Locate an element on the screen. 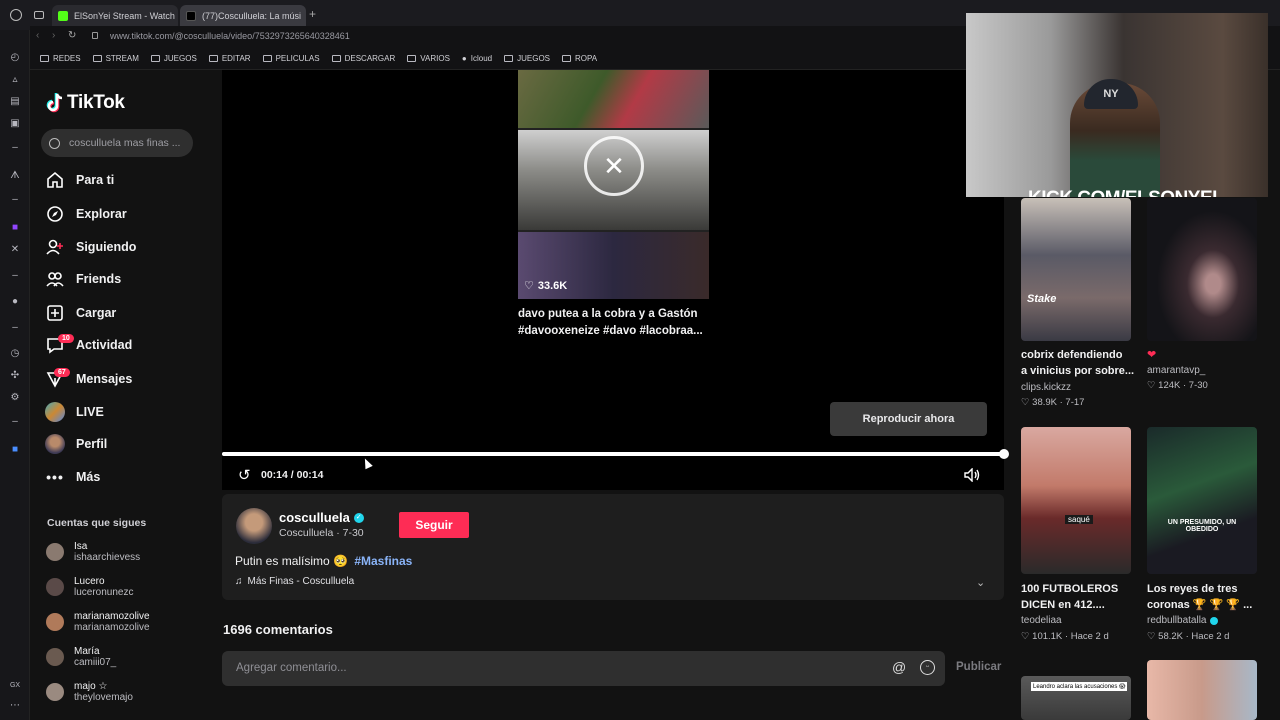 The width and height of the screenshot is (1280, 720). author-subtitle: Cosculluela · 7-30 is located at coordinates (321, 533).